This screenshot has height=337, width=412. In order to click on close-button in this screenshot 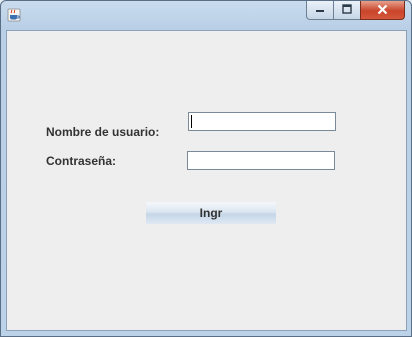, I will do `click(382, 10)`.